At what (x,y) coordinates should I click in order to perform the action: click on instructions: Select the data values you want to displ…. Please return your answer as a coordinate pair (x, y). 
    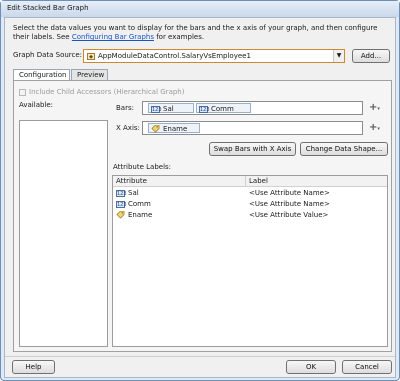
    Looking at the image, I should click on (203, 33).